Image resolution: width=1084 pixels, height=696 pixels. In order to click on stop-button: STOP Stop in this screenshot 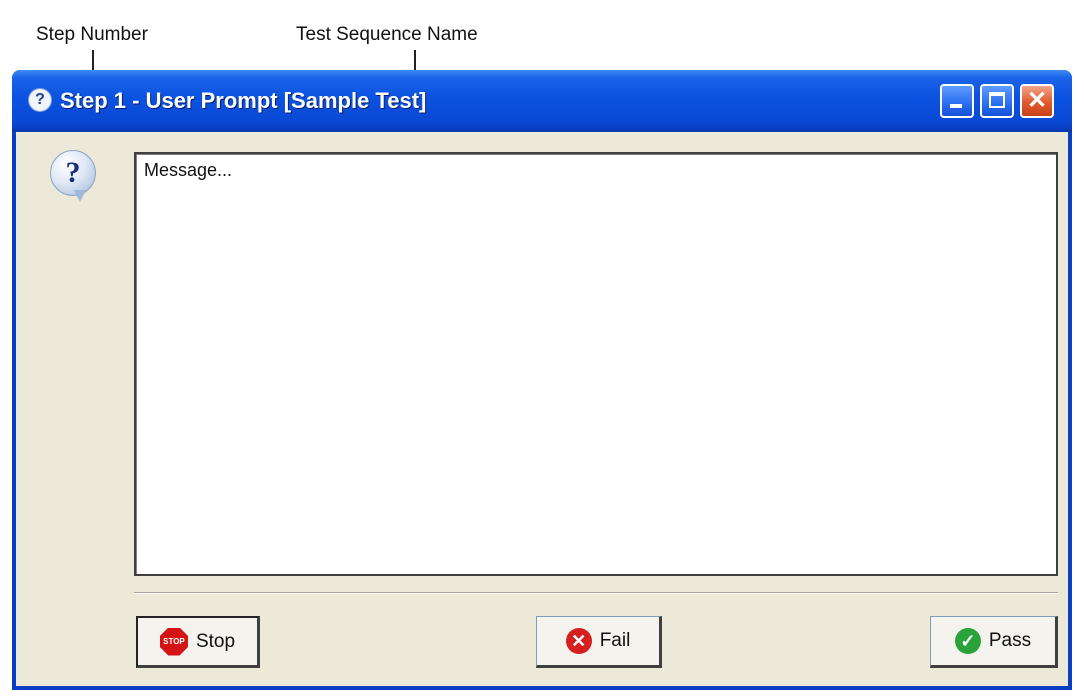, I will do `click(198, 642)`.